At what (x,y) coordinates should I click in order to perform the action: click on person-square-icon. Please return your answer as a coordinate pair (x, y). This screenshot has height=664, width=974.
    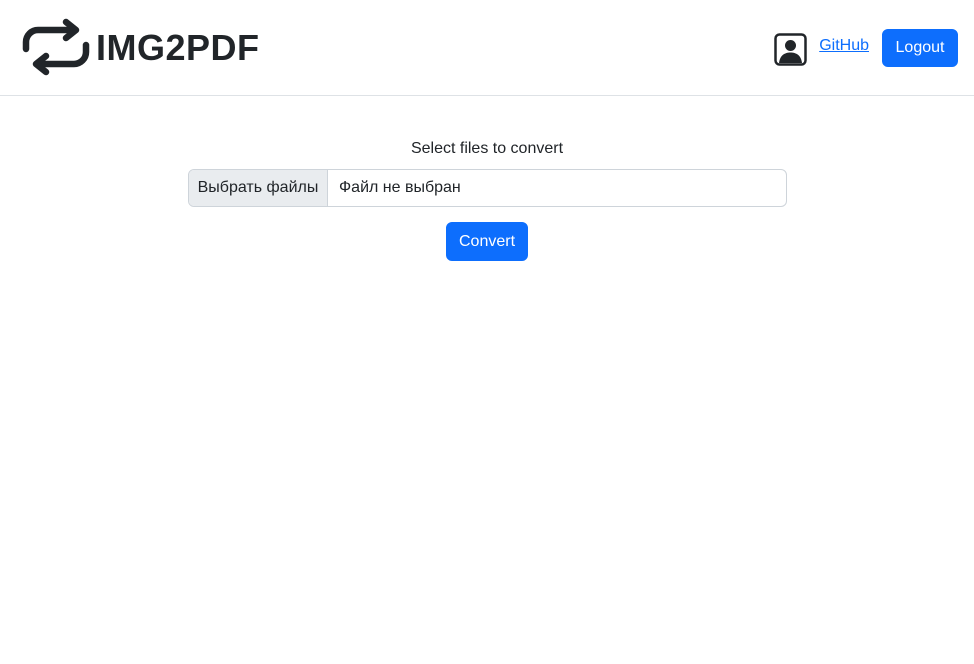
    Looking at the image, I should click on (790, 49).